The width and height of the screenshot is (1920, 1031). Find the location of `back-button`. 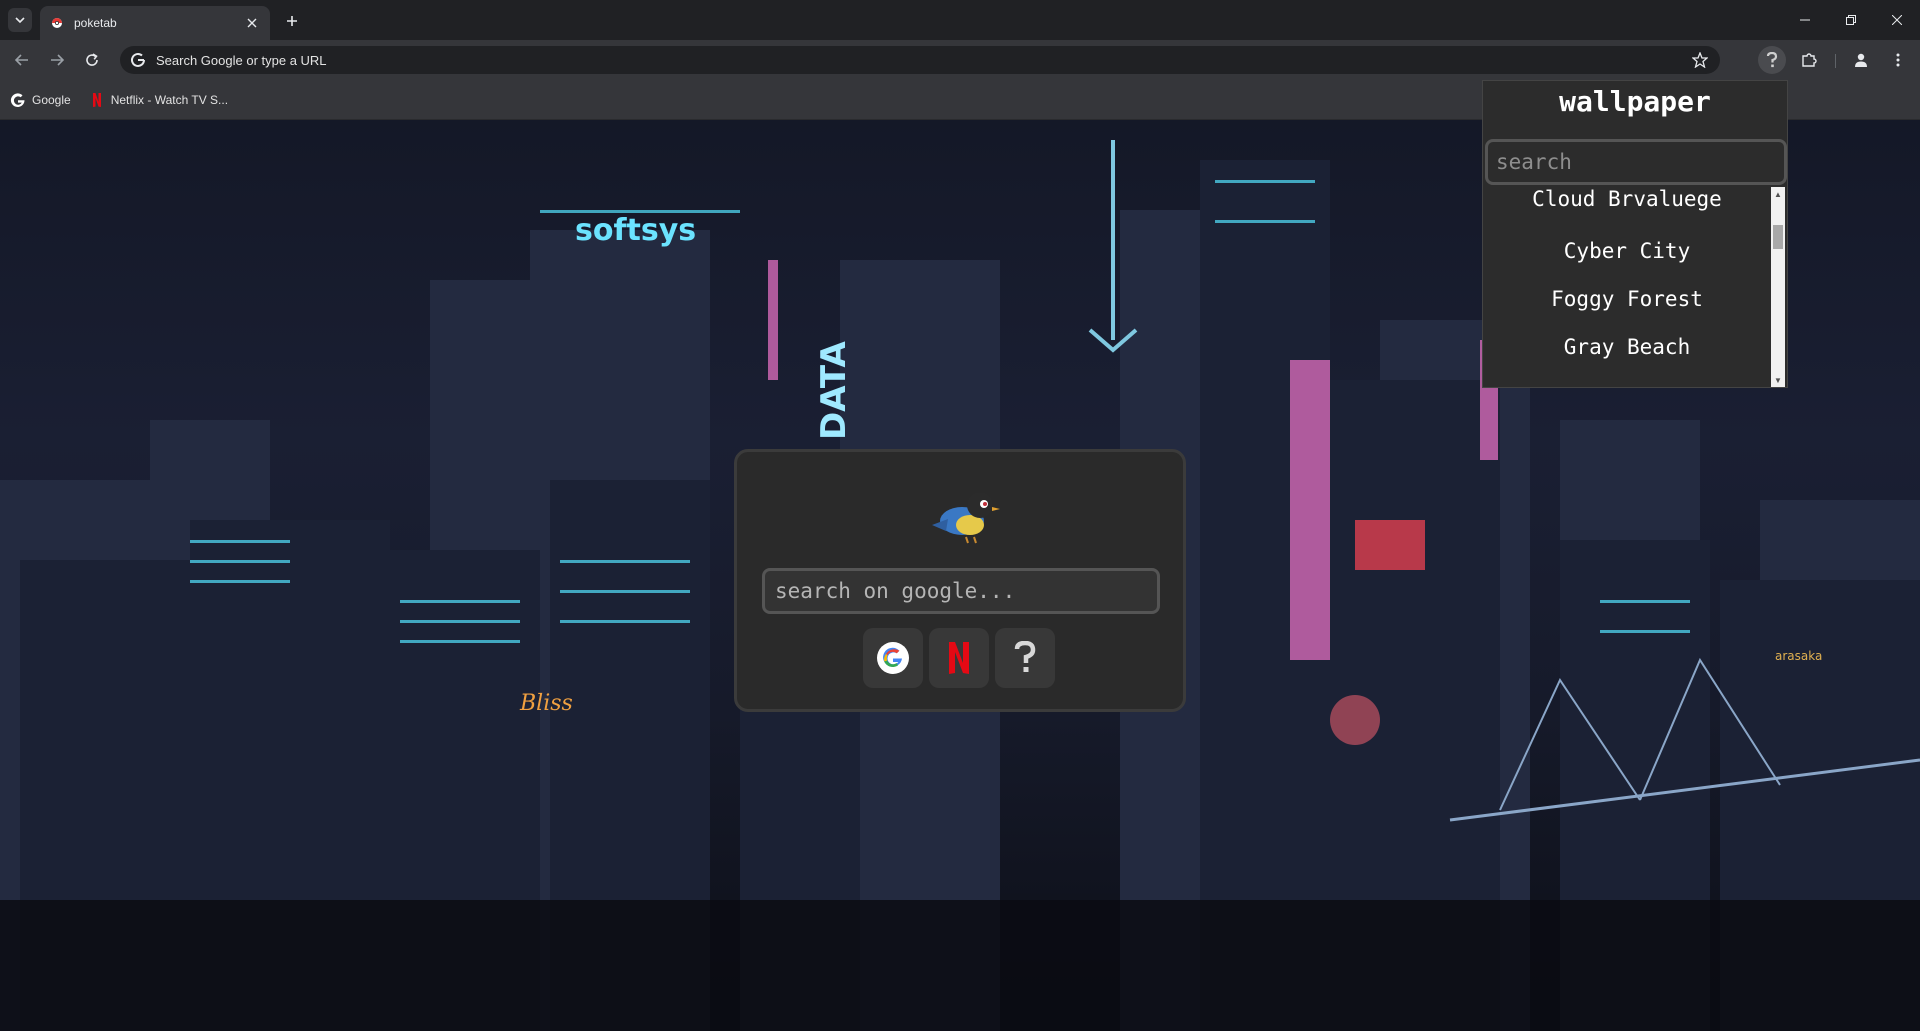

back-button is located at coordinates (22, 60).